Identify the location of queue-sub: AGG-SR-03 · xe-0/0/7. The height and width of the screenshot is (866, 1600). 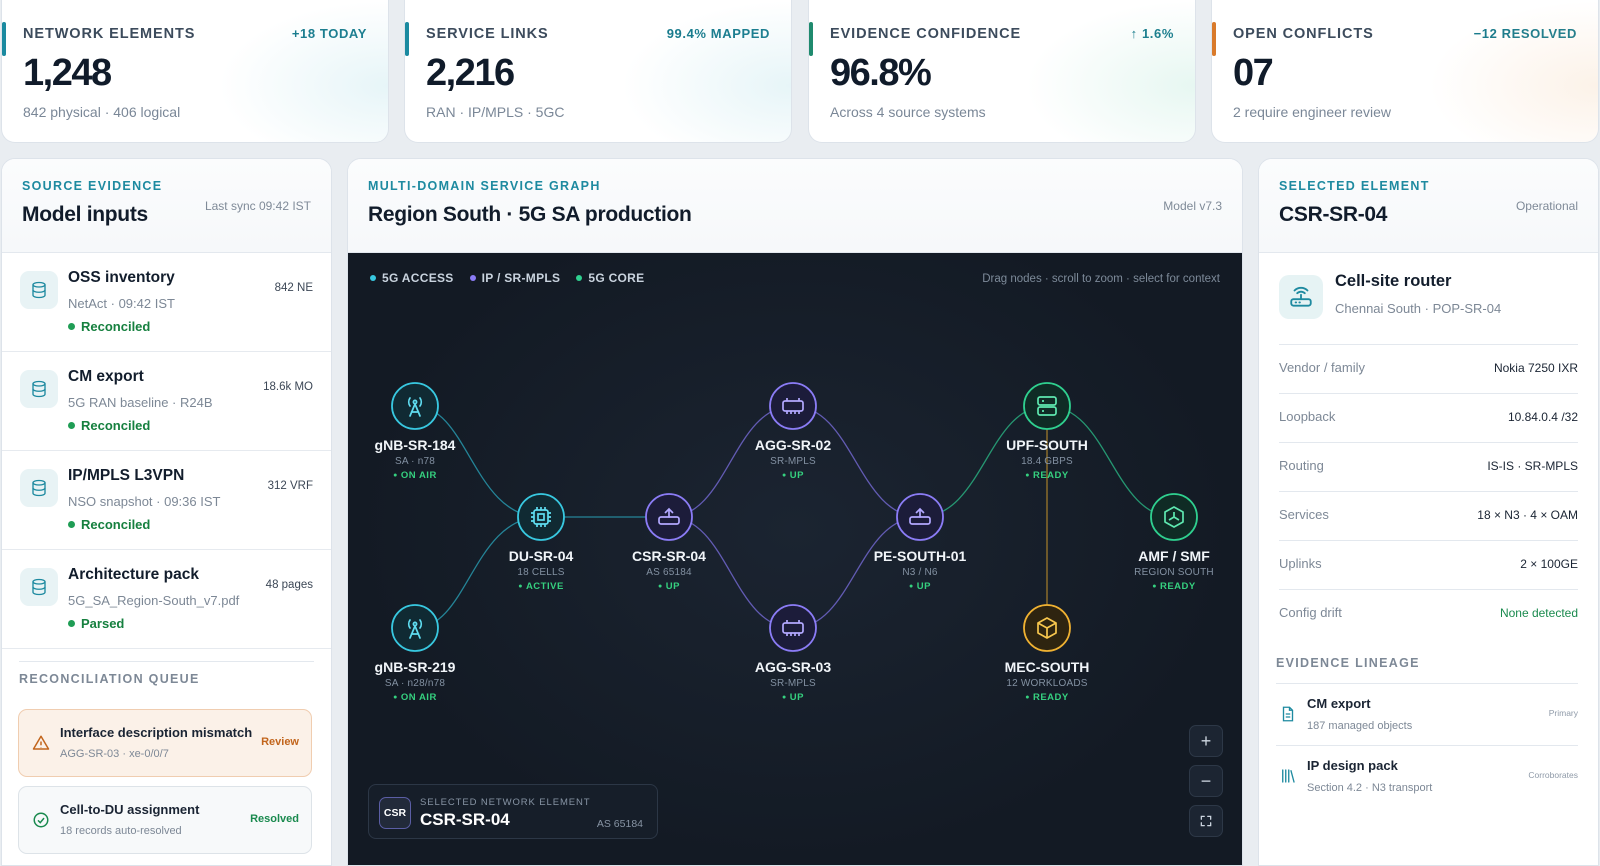
(114, 754).